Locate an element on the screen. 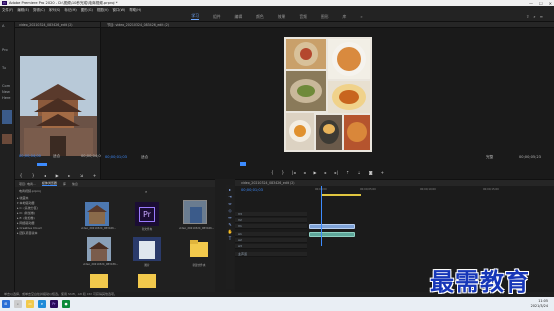 The image size is (554, 311). workspace-tab-graphics: 图形 is located at coordinates (325, 17).